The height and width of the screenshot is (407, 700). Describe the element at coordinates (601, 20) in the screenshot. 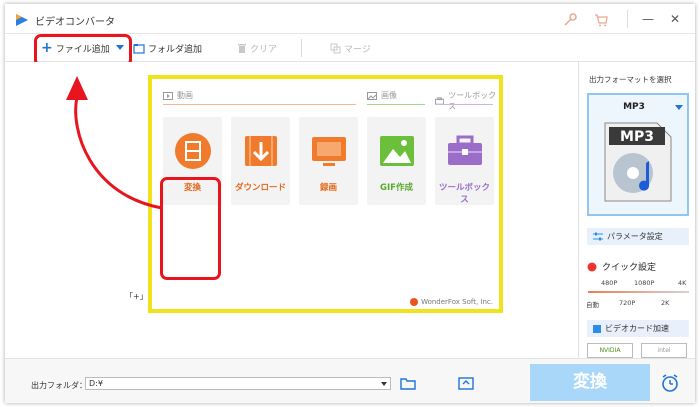

I see `cart-icon` at that location.